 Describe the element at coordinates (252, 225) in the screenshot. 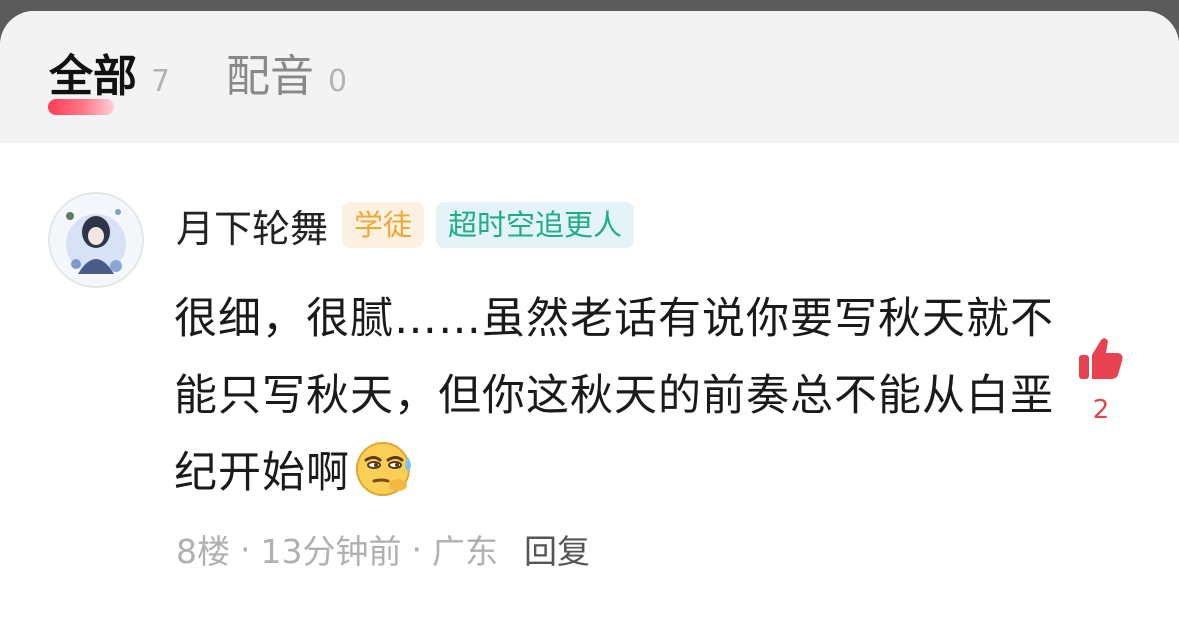

I see `username: 月下轮舞` at that location.